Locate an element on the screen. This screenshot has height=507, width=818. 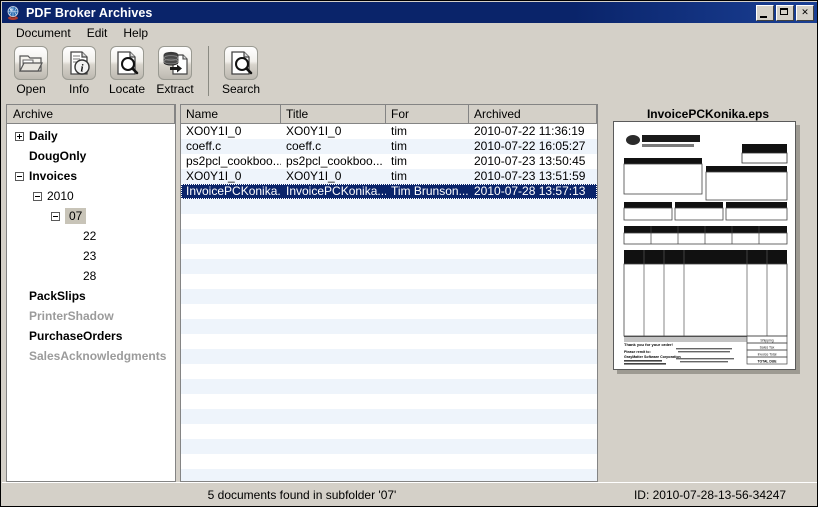
app-orb-icon is located at coordinates (13, 13).